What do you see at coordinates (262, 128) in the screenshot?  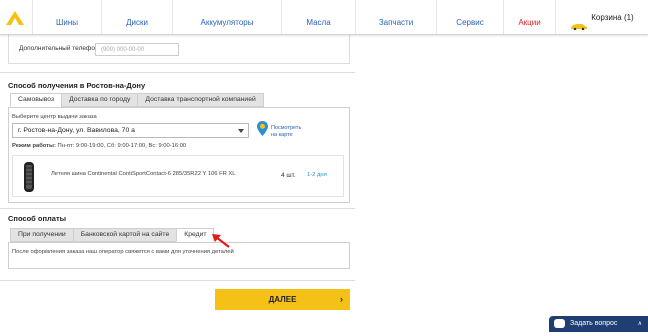 I see `map-pin-icon` at bounding box center [262, 128].